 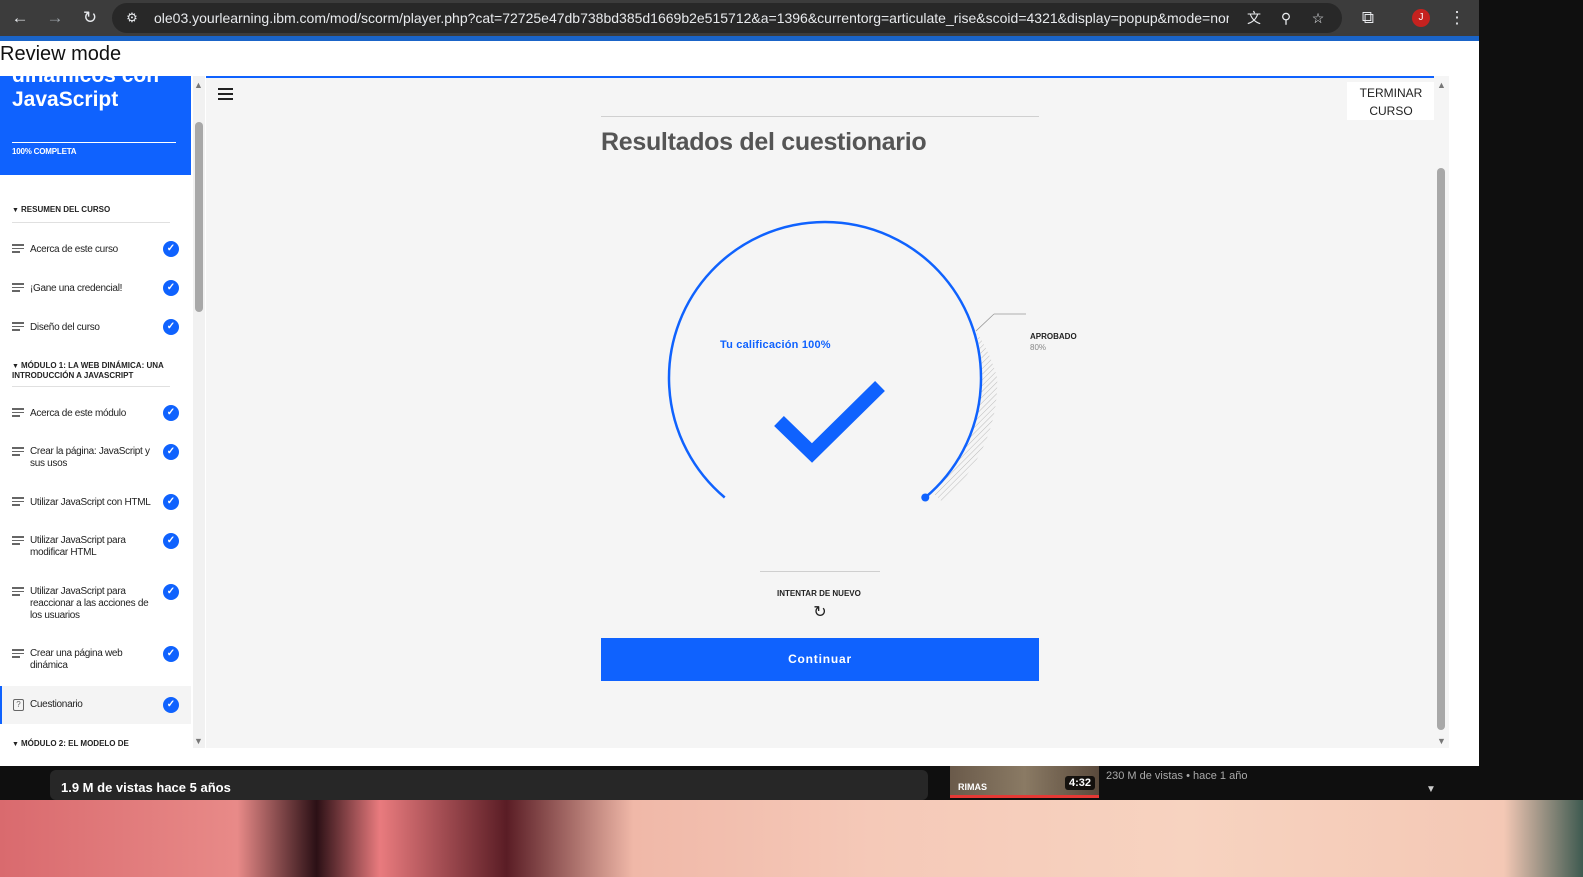 I want to click on zoom-icon: ⚲, so click(x=1286, y=18).